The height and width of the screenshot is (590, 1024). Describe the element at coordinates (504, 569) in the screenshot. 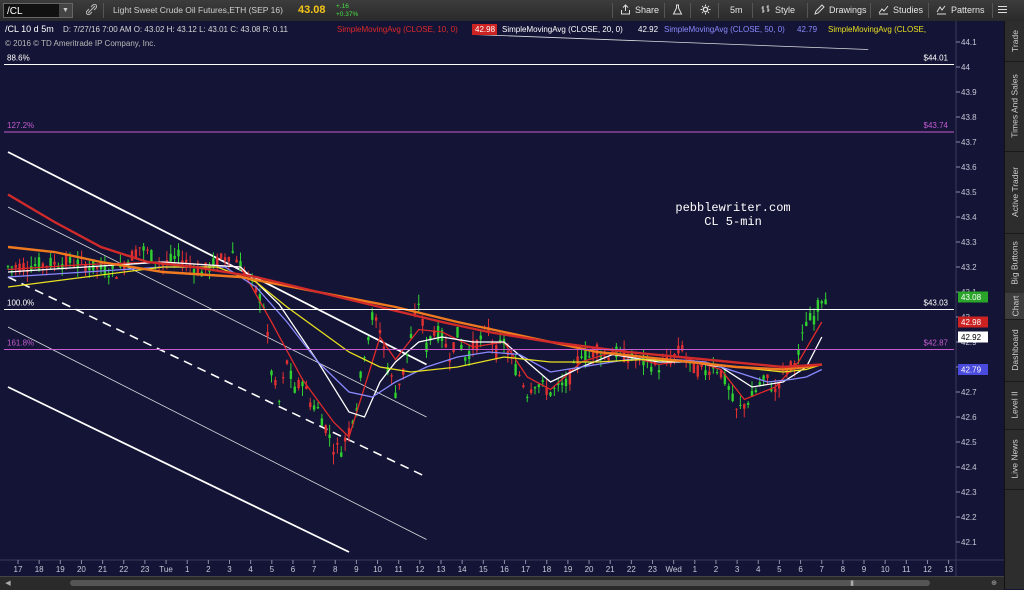

I see `x-tick-label: 16` at that location.